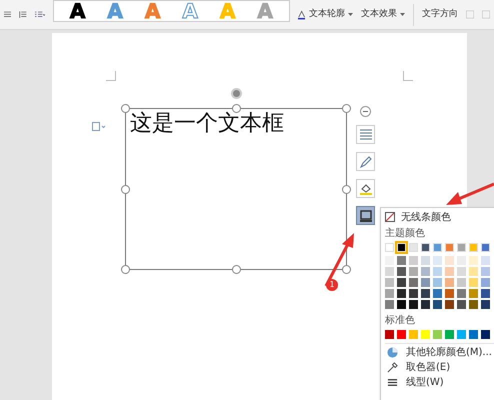  I want to click on text-outline-icon, so click(302, 14).